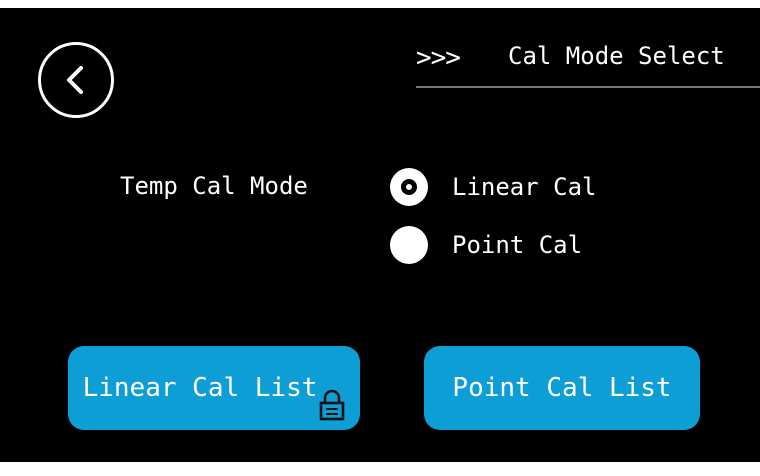 The image size is (760, 476). I want to click on radio-dot, so click(409, 187).